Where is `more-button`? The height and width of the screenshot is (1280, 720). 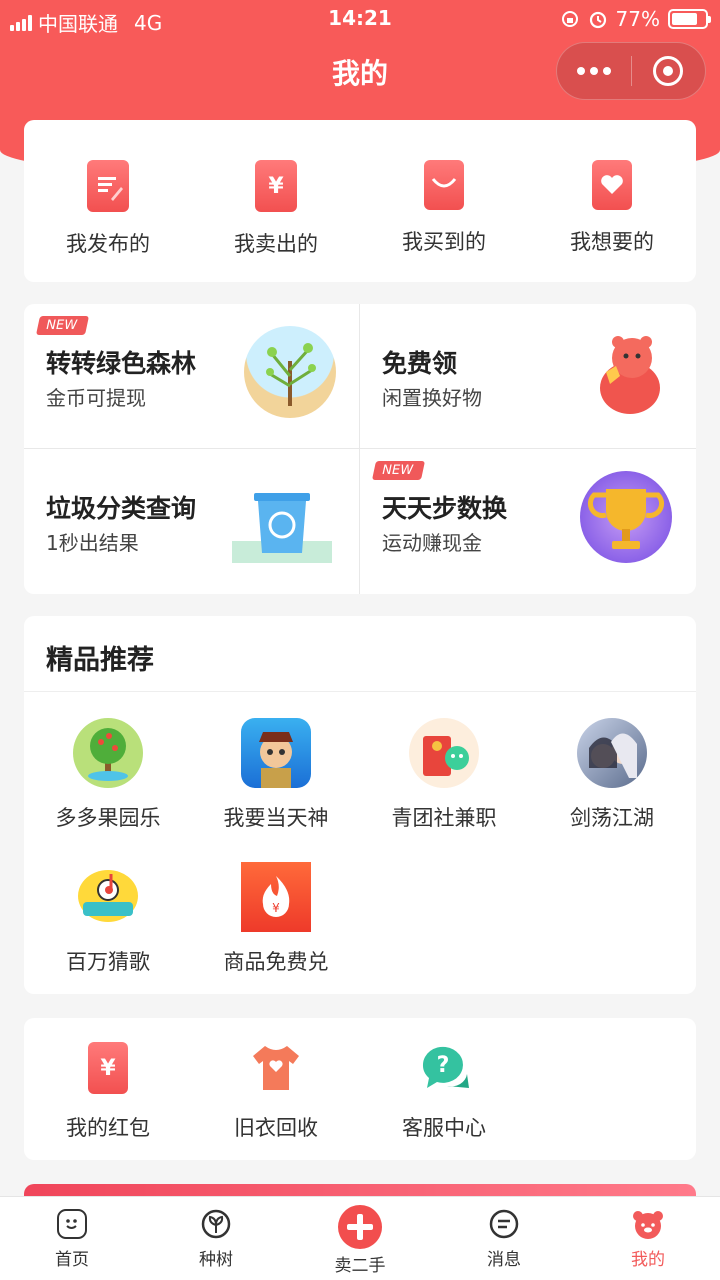
more-button is located at coordinates (594, 71).